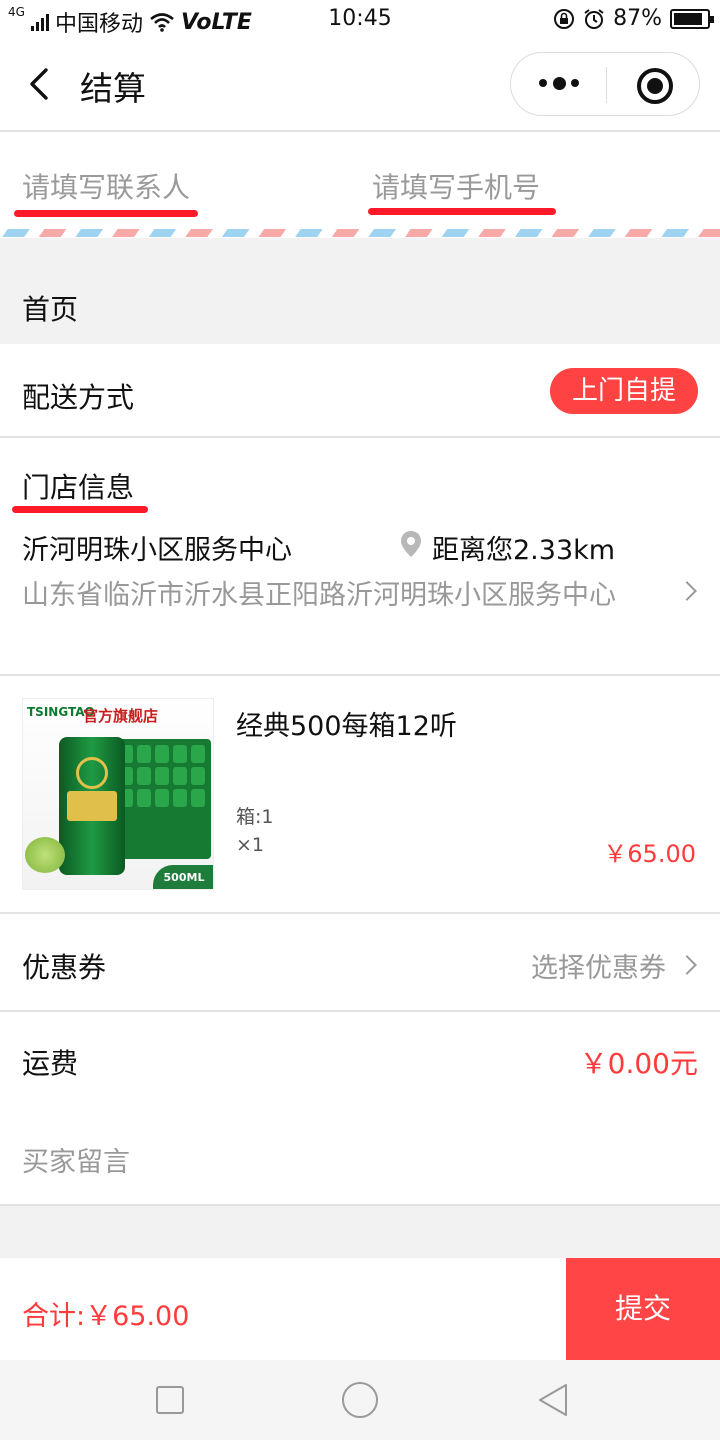  I want to click on contact-section: 请填写联系人 请填写手机号, so click(360, 185).